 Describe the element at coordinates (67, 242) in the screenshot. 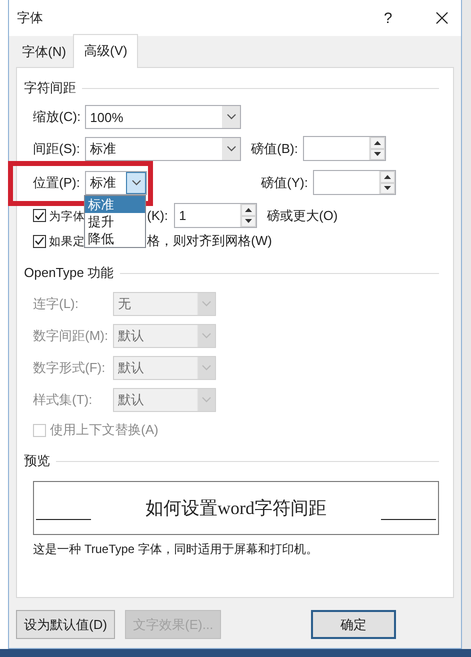

I see `checkbox-label: 如果定` at that location.